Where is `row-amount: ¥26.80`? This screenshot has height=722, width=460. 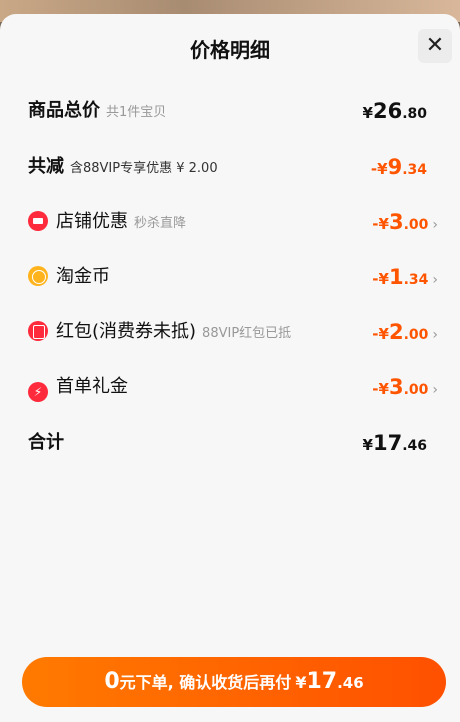
row-amount: ¥26.80 is located at coordinates (394, 111).